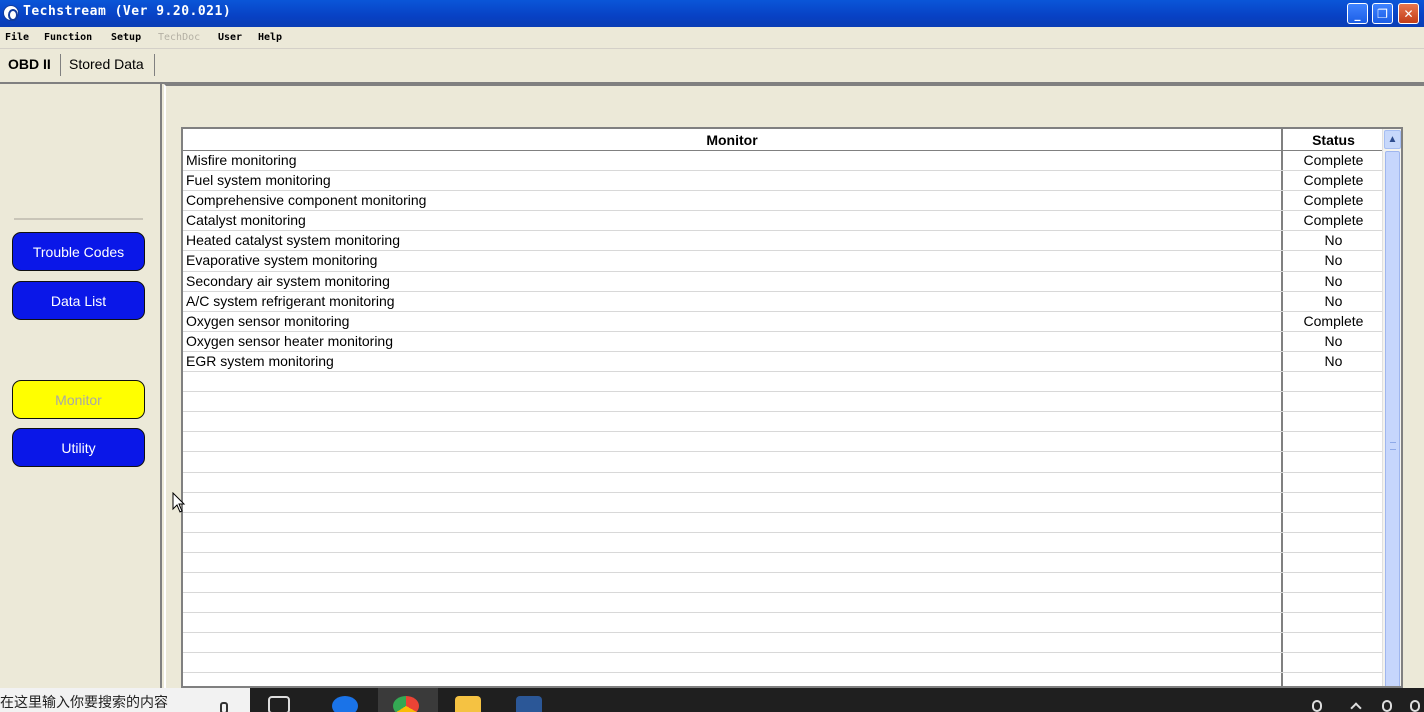 Image resolution: width=1424 pixels, height=712 pixels. What do you see at coordinates (1356, 707) in the screenshot?
I see `chevron-up-icon` at bounding box center [1356, 707].